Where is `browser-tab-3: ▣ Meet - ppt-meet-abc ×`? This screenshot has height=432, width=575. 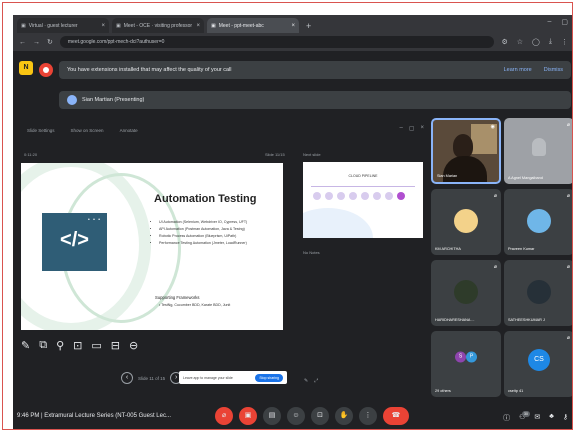
browser-tab-3: ▣ Meet - ppt-meet-abc × is located at coordinates (253, 25).